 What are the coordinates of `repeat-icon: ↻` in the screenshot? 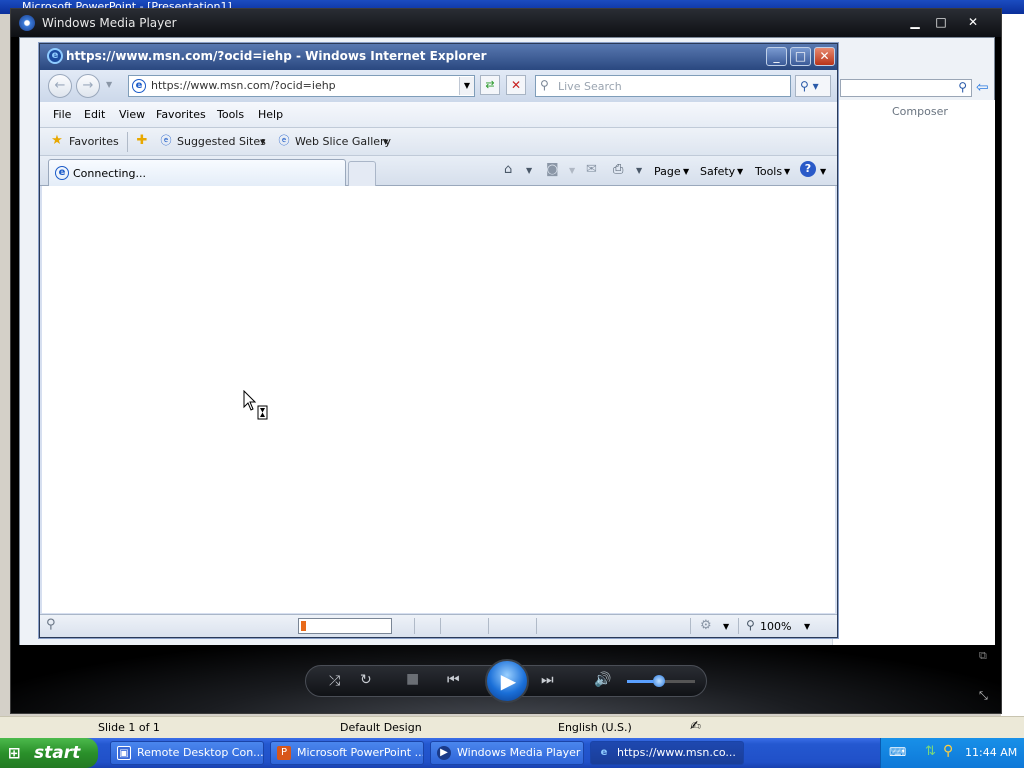 It's located at (366, 680).